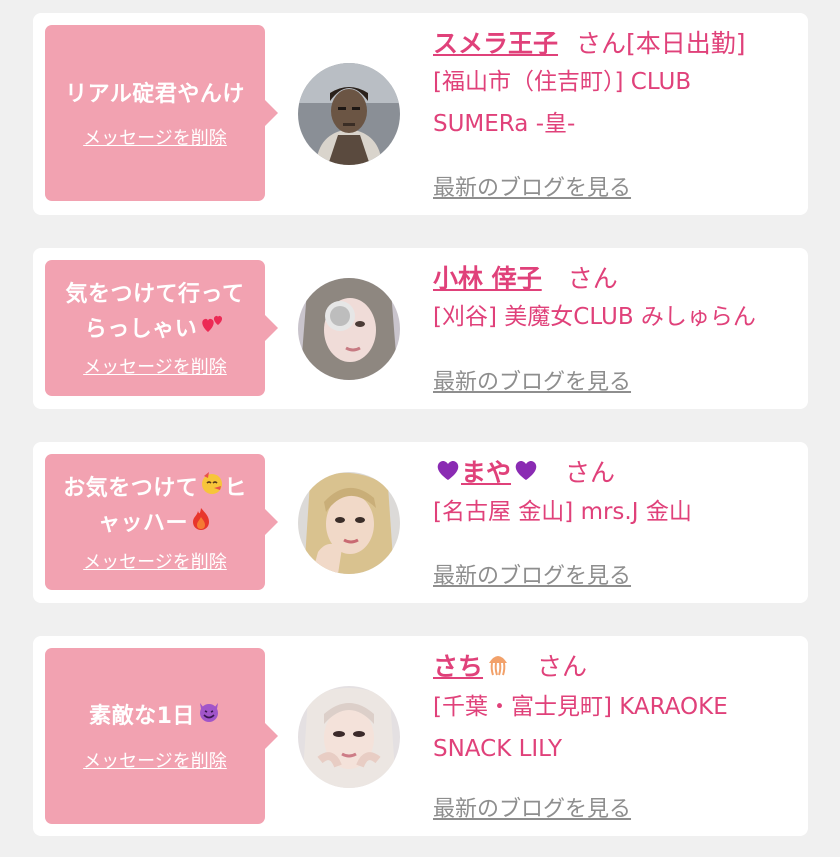 The image size is (840, 857). I want to click on shop-line: [名古屋 金山] mrs.J 金山, so click(562, 512).